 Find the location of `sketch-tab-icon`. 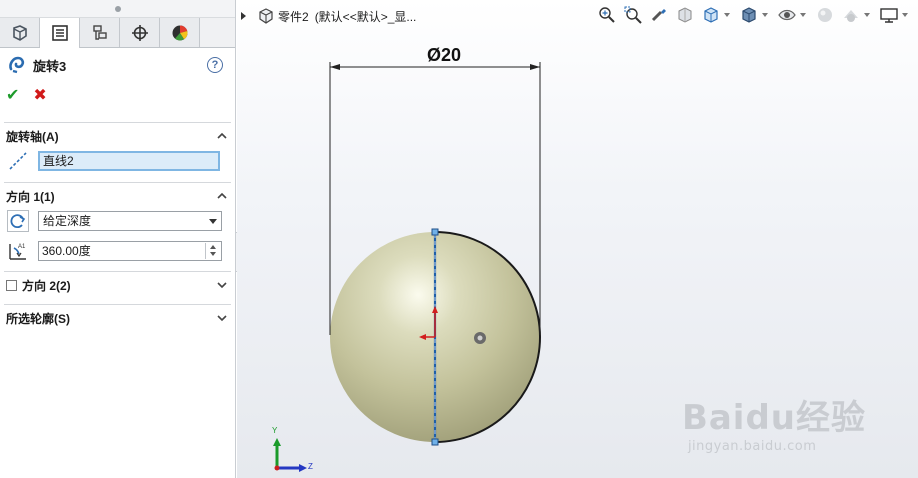

sketch-tab-icon is located at coordinates (19, 32).